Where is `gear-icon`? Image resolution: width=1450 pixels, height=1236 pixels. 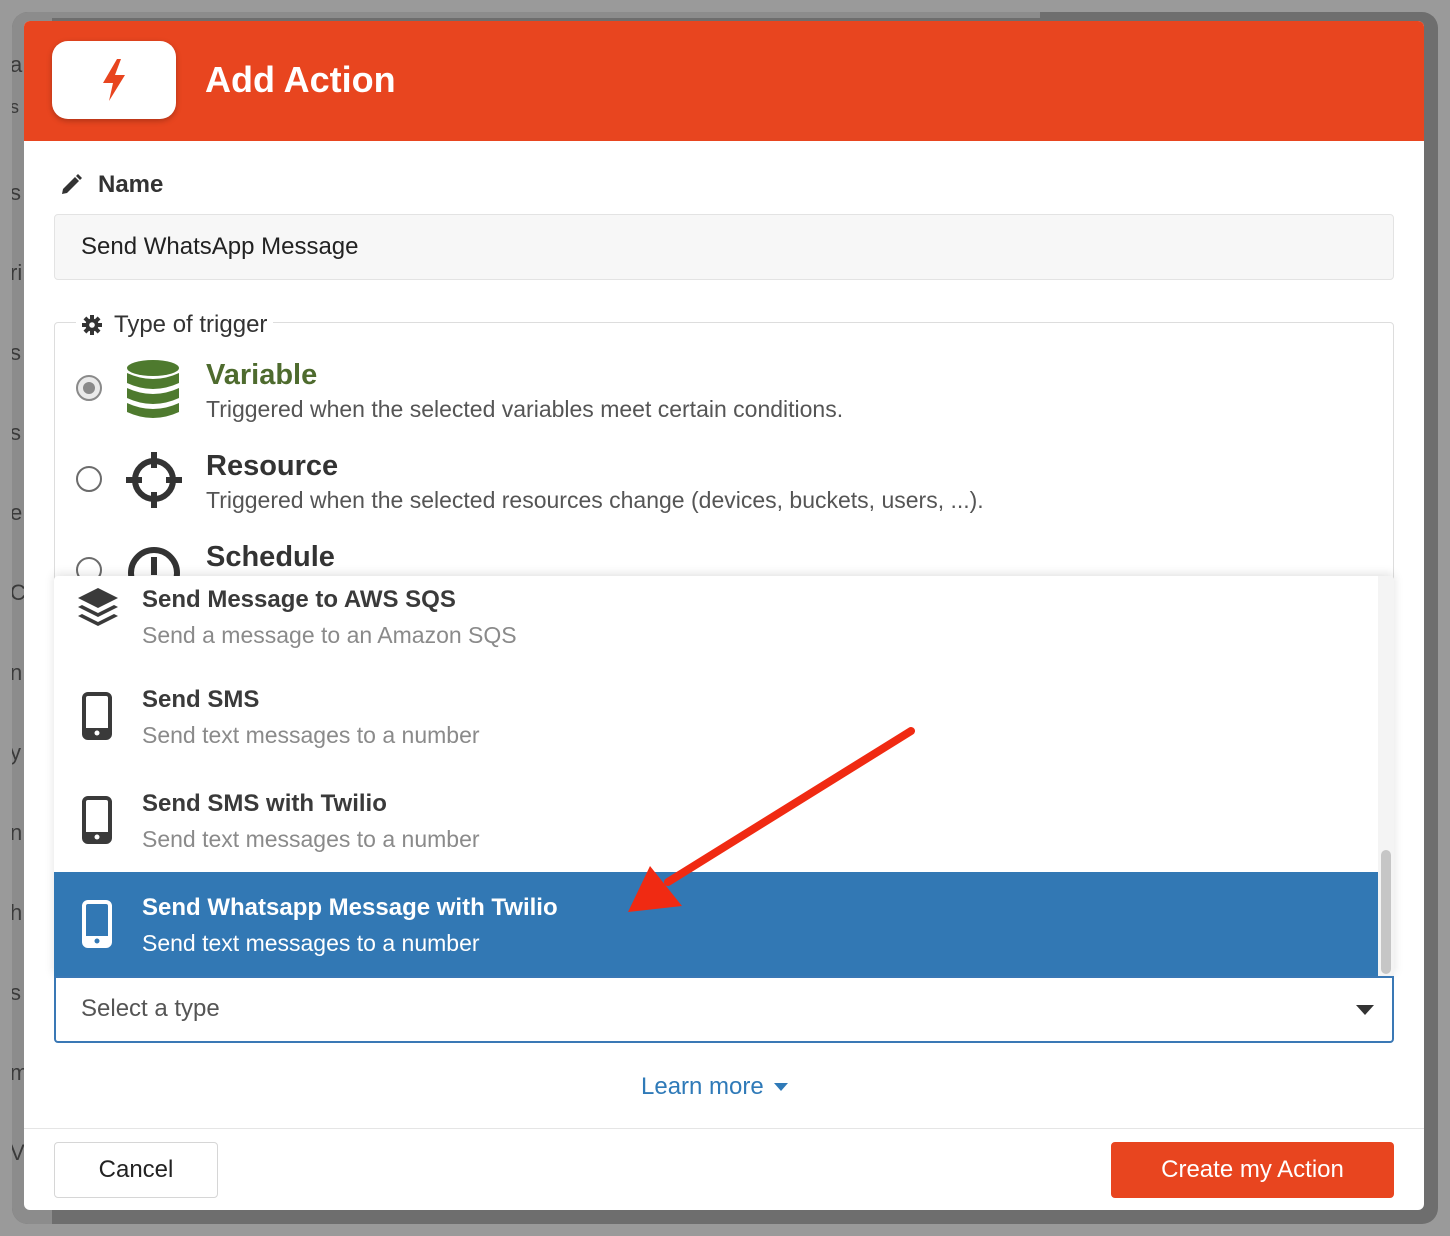 gear-icon is located at coordinates (92, 325).